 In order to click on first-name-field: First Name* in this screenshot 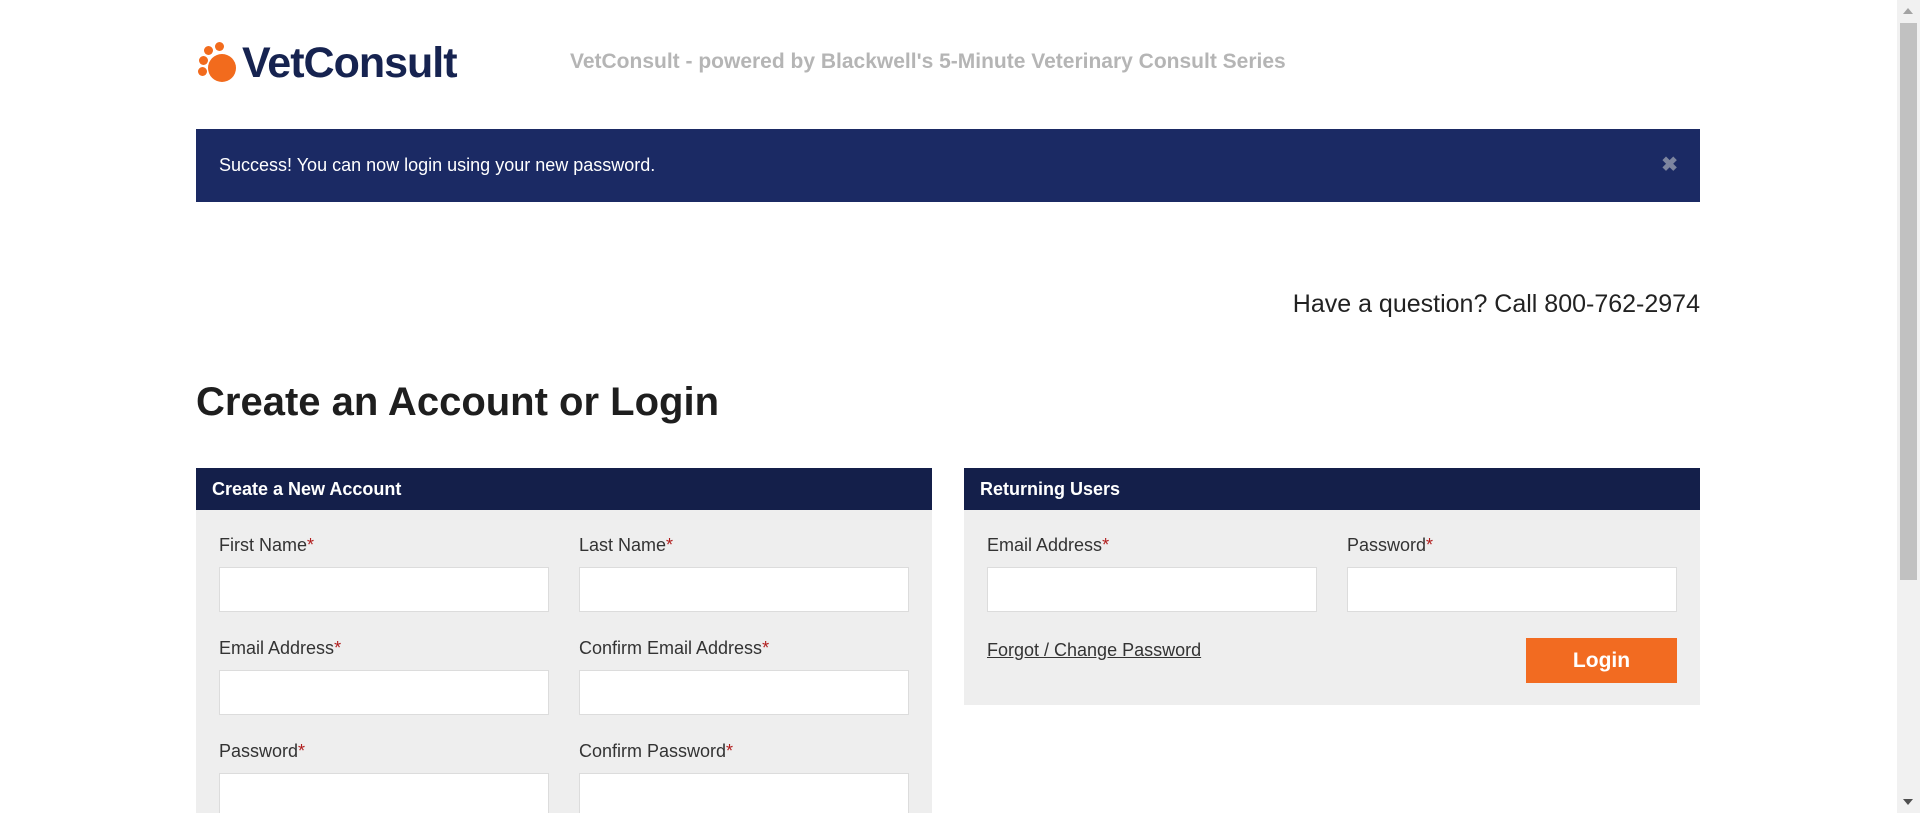, I will do `click(384, 572)`.